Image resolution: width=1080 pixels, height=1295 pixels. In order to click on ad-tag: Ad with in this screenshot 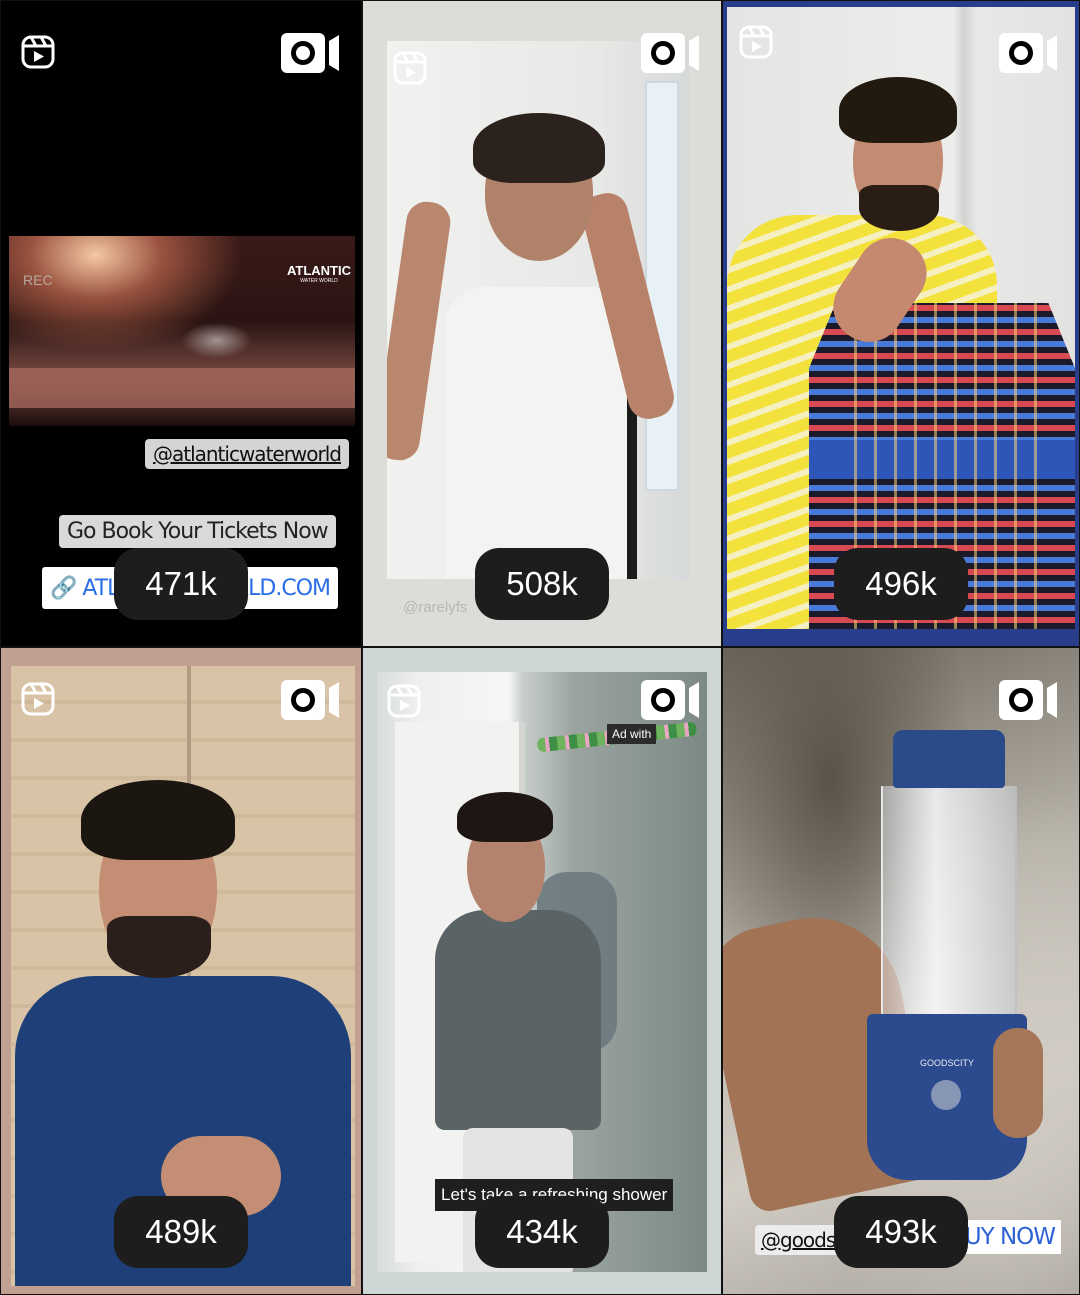, I will do `click(632, 734)`.